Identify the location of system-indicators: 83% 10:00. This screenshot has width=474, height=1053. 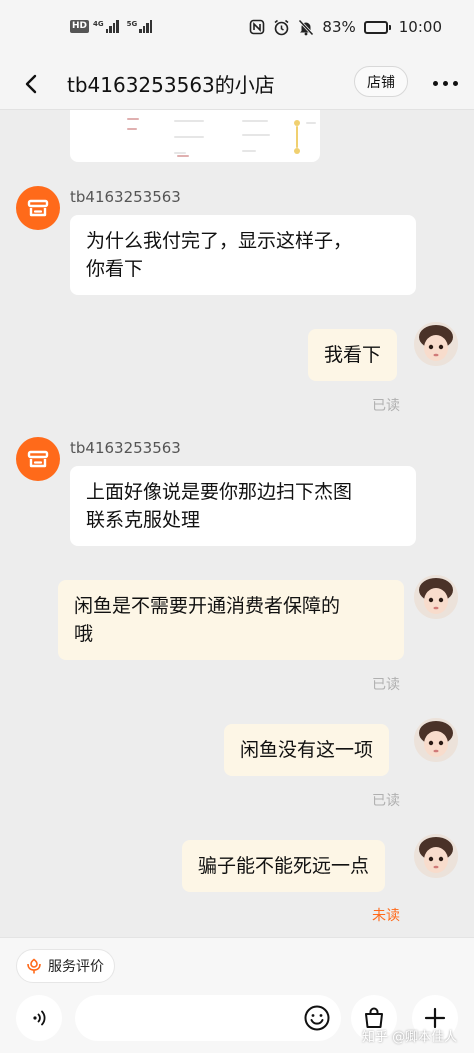
(345, 27).